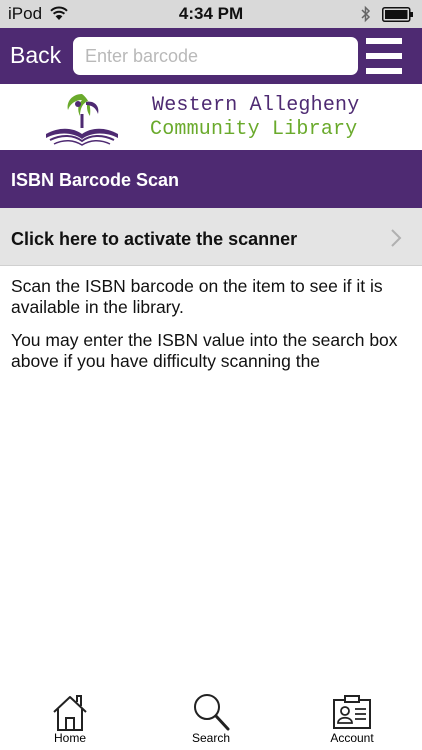  Describe the element at coordinates (211, 179) in the screenshot. I see `page-title-bar: ISBN Barcode Scan` at that location.